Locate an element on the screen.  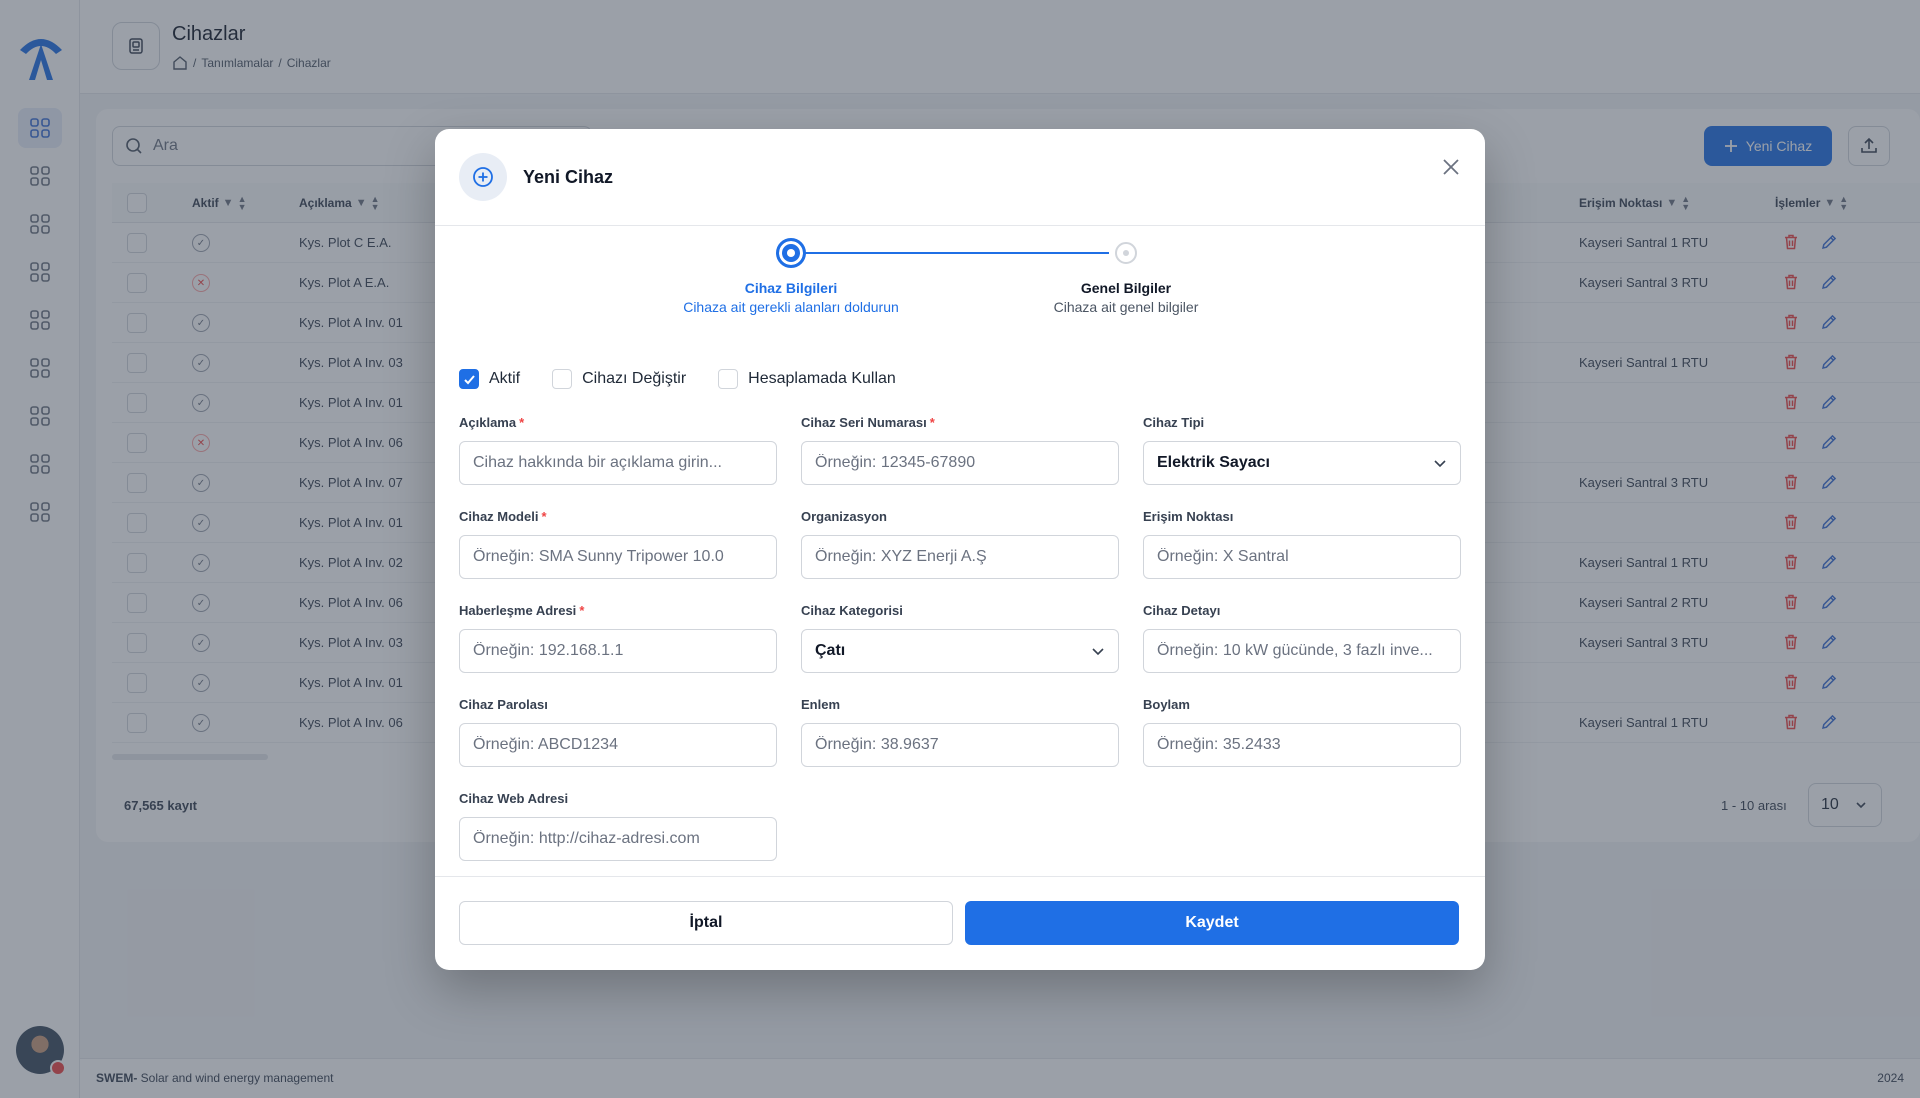
checkbox-cihazi-degistir: Cihazı Değiştir is located at coordinates (619, 379).